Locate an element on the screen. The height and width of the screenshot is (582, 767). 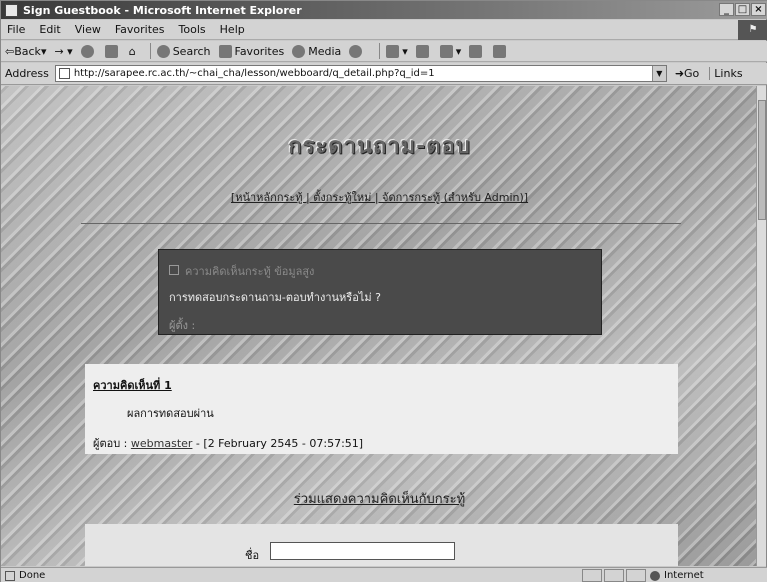
home-button: ⌂ is located at coordinates (132, 51).